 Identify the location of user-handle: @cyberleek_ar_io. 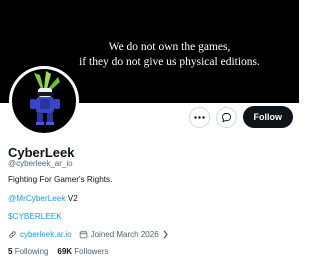
(40, 163).